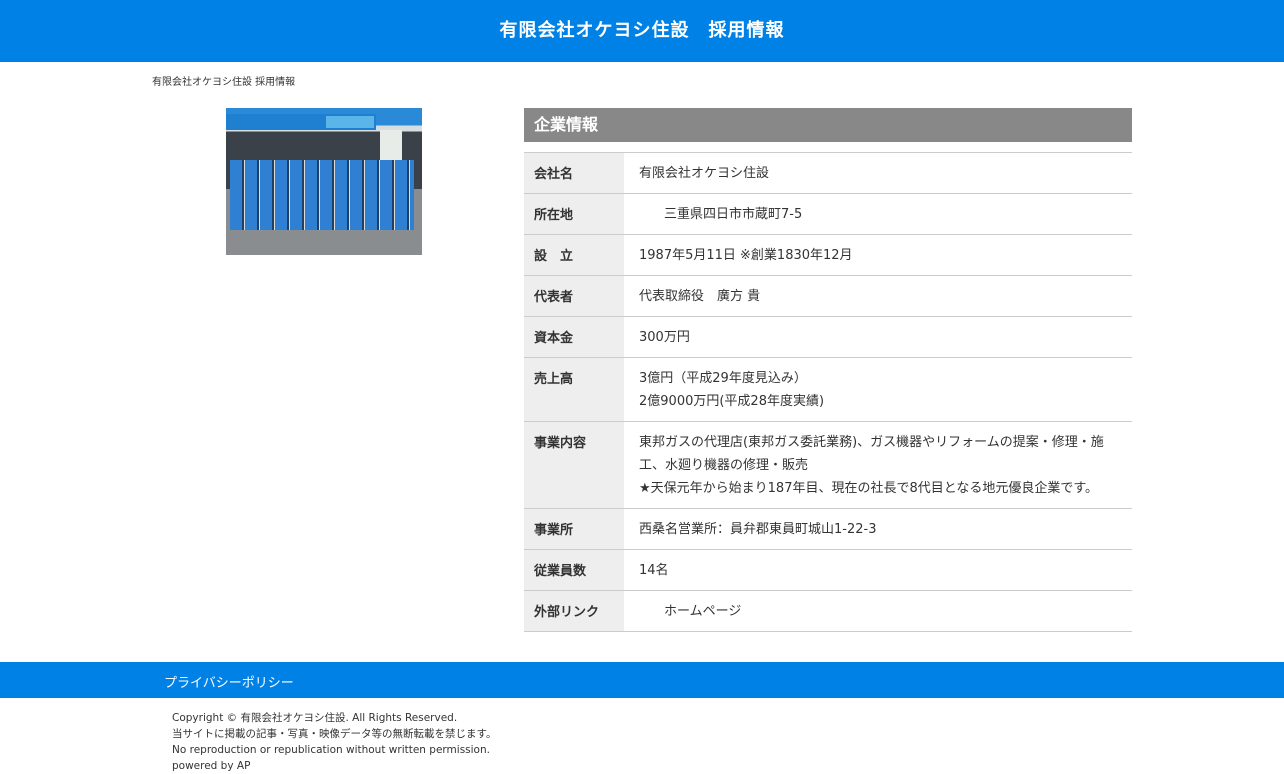 This screenshot has height=774, width=1284. I want to click on row-value: 代表取締役 廣方 貴, so click(700, 296).